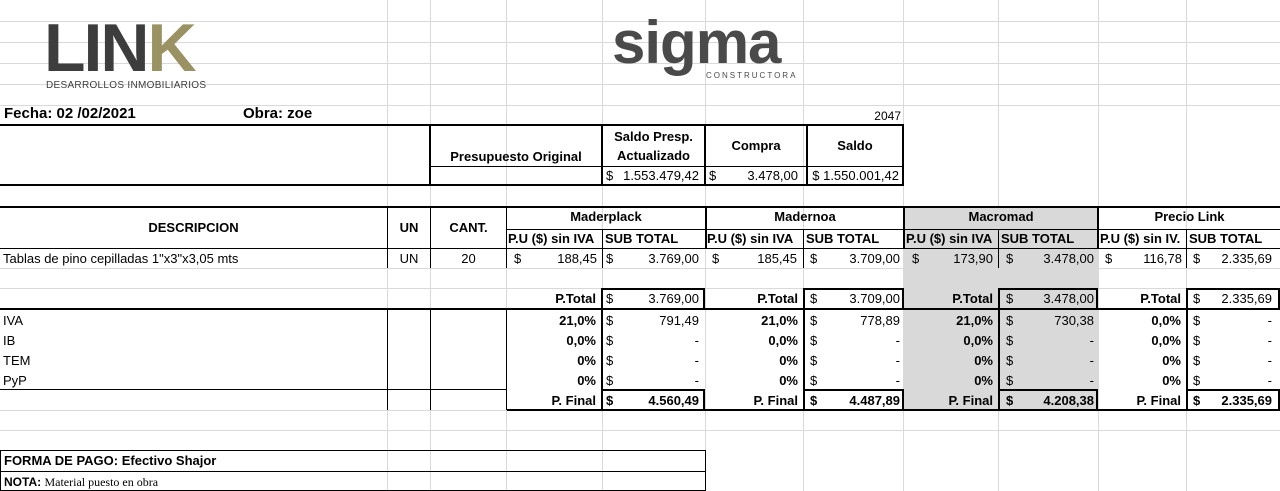 Image resolution: width=1280 pixels, height=491 pixels. I want to click on madernoa-pfinal-label: P. Final, so click(775, 400).